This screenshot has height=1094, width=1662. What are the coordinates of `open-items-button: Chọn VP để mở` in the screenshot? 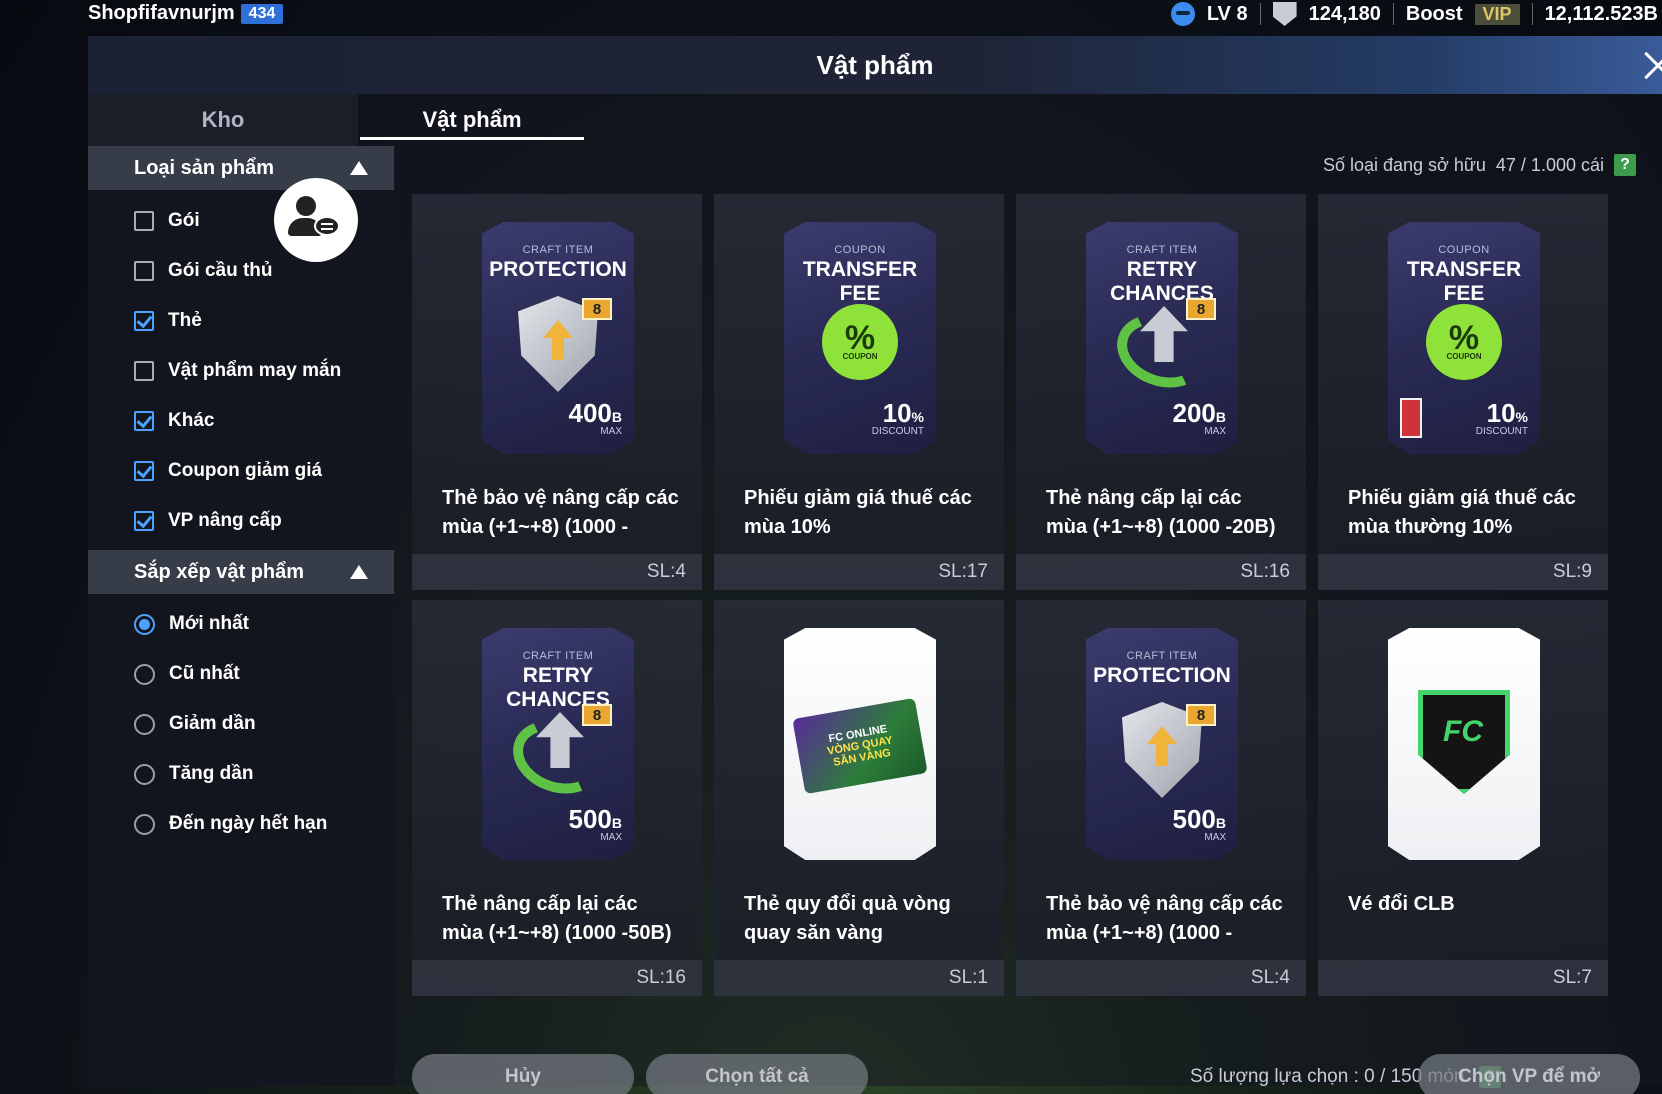 It's located at (1529, 1074).